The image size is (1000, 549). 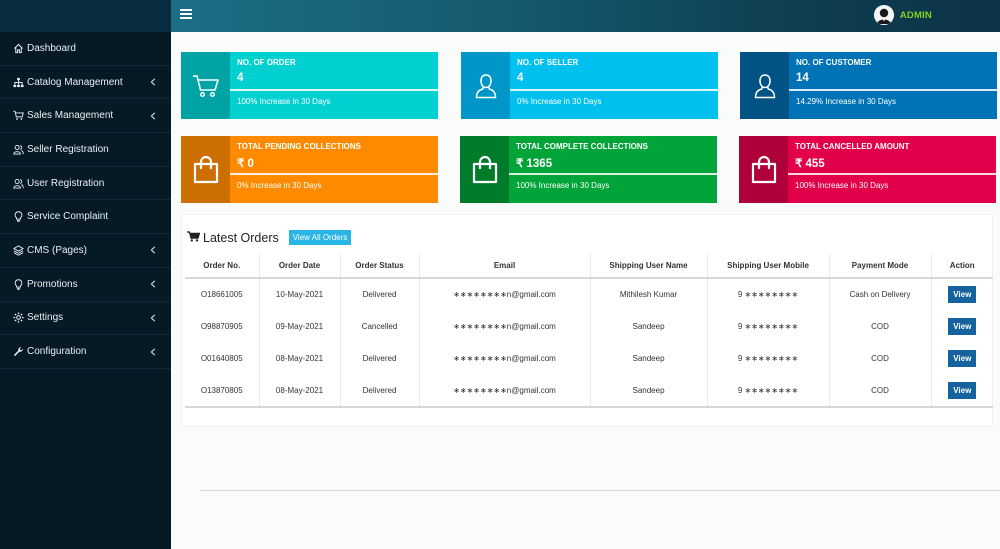 What do you see at coordinates (582, 146) in the screenshot?
I see `stat-card-title: TOTAL COMPLETE COLLECTIONS` at bounding box center [582, 146].